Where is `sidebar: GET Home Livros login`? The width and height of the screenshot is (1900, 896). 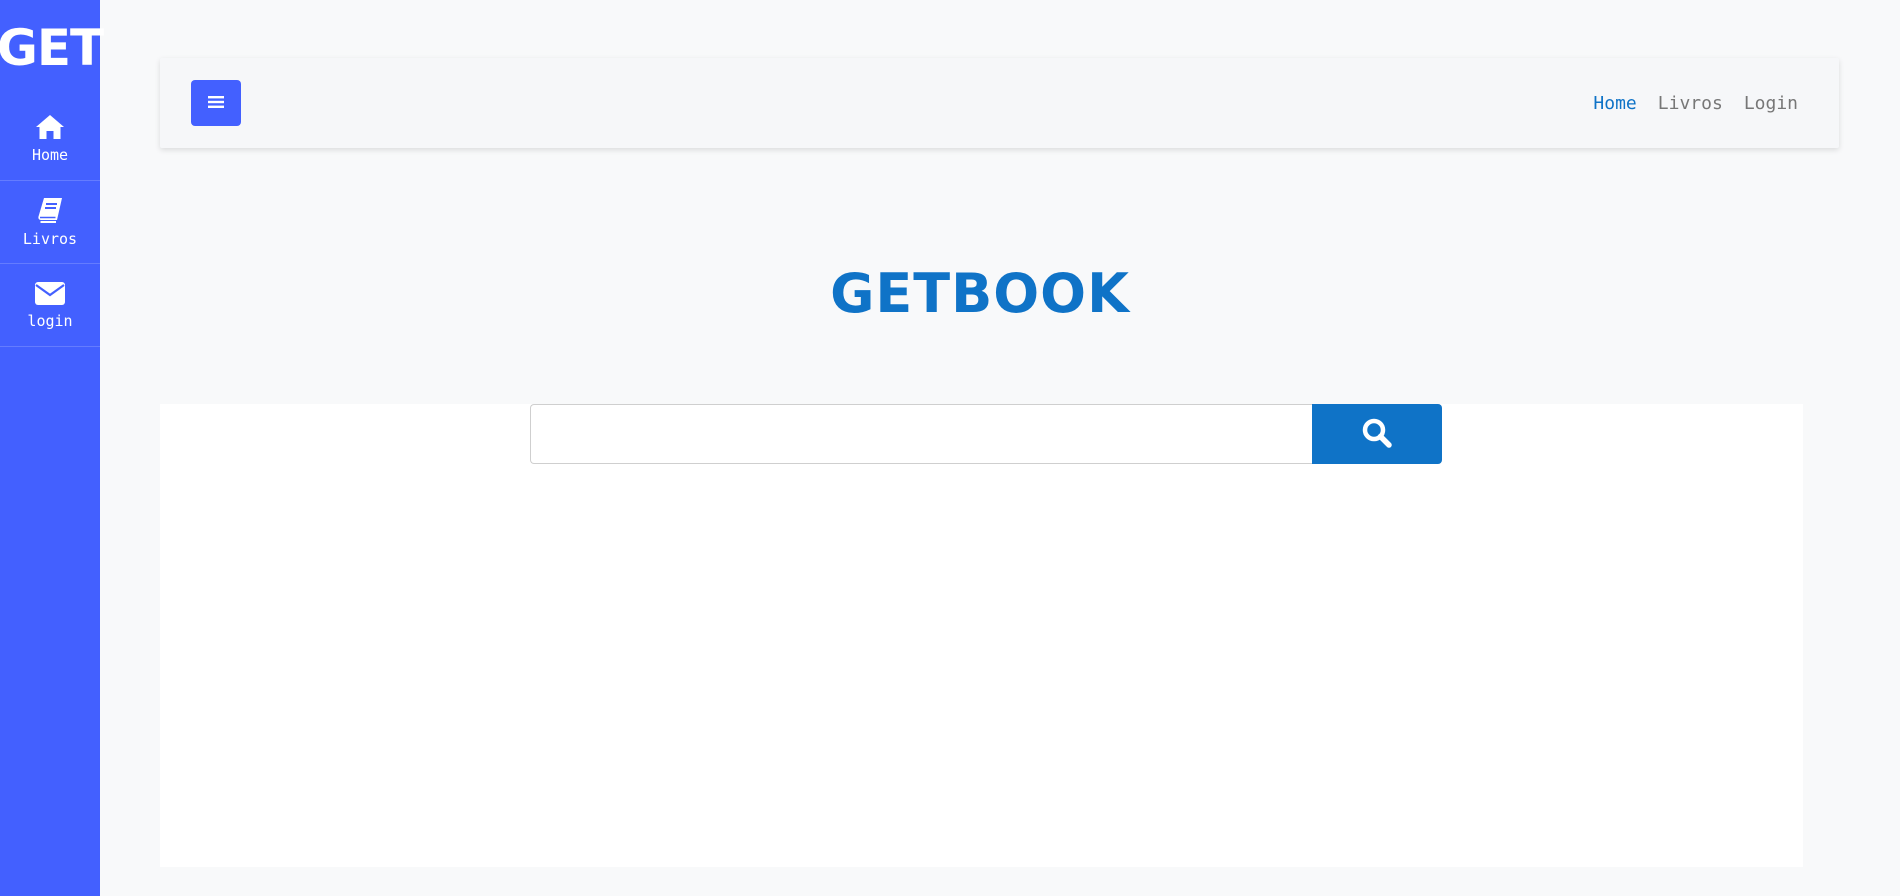 sidebar: GET Home Livros login is located at coordinates (52, 448).